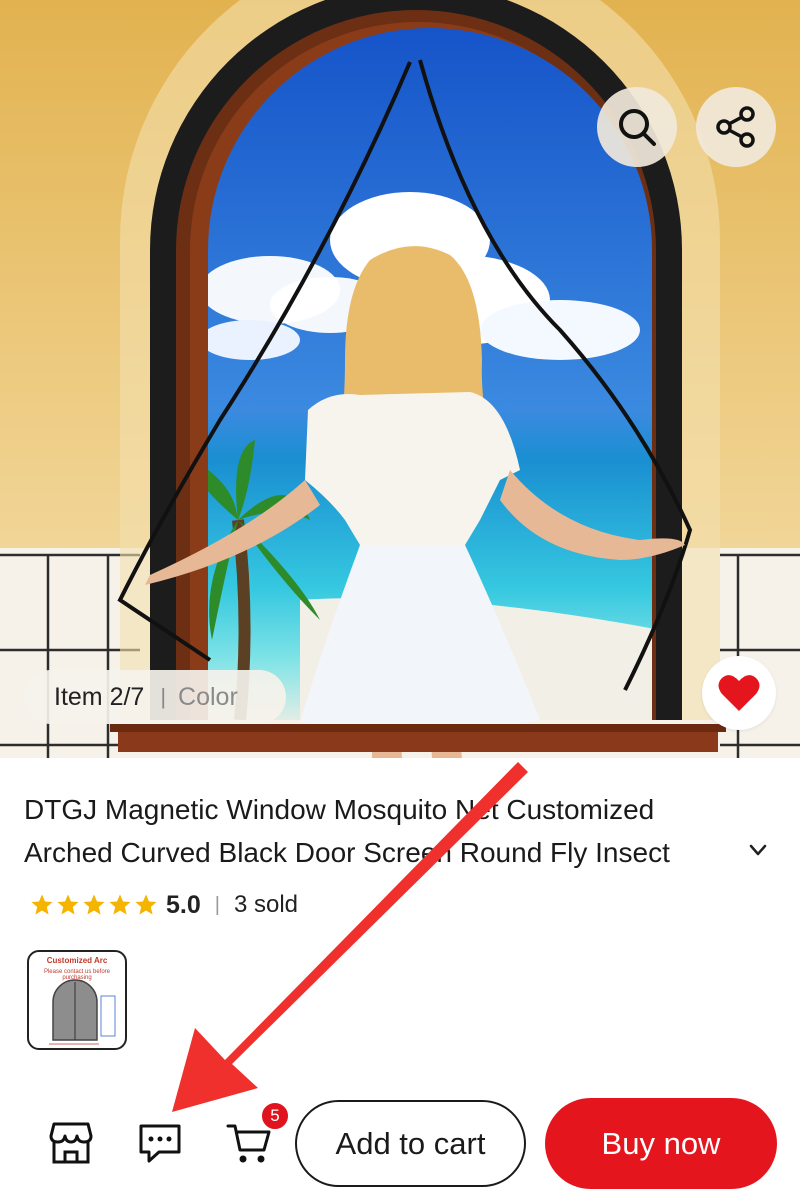 This screenshot has width=800, height=1200. Describe the element at coordinates (82, 1012) in the screenshot. I see `arch-screen-diagram` at that location.